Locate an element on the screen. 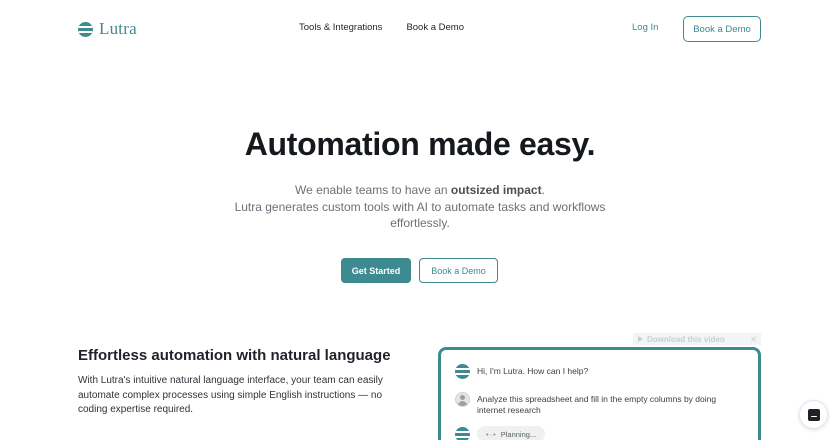  get-started-button: Get Started is located at coordinates (376, 270).